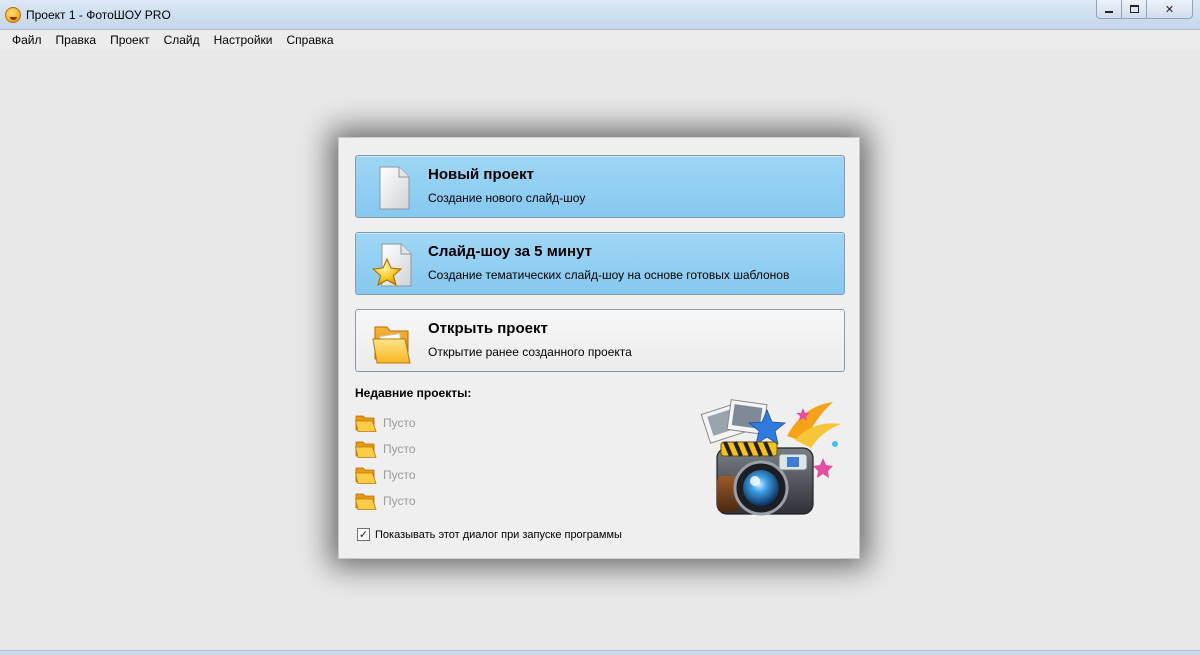 The width and height of the screenshot is (1200, 655). Describe the element at coordinates (600, 652) in the screenshot. I see `window-bottom-edge` at that location.